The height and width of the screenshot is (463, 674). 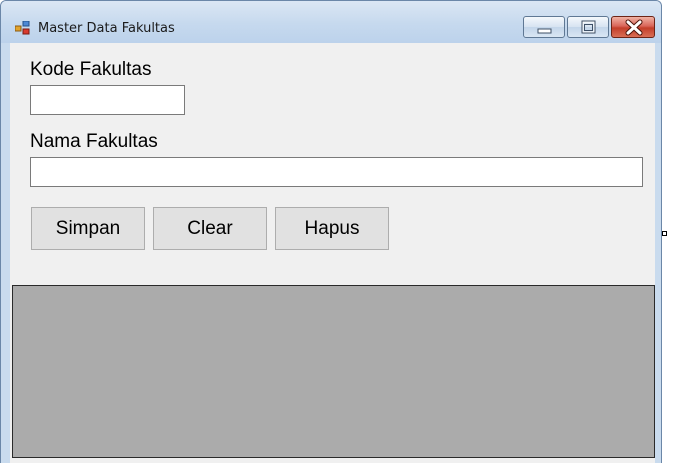 What do you see at coordinates (544, 27) in the screenshot?
I see `minimize-button` at bounding box center [544, 27].